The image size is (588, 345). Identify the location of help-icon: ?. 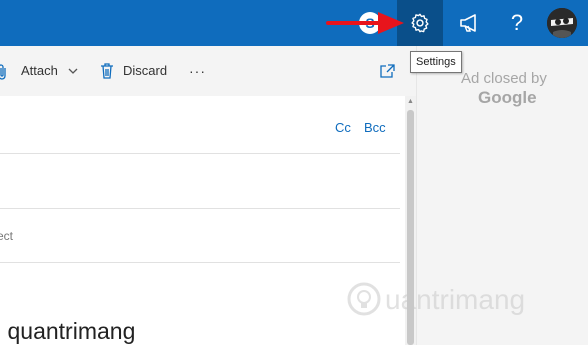
(517, 22).